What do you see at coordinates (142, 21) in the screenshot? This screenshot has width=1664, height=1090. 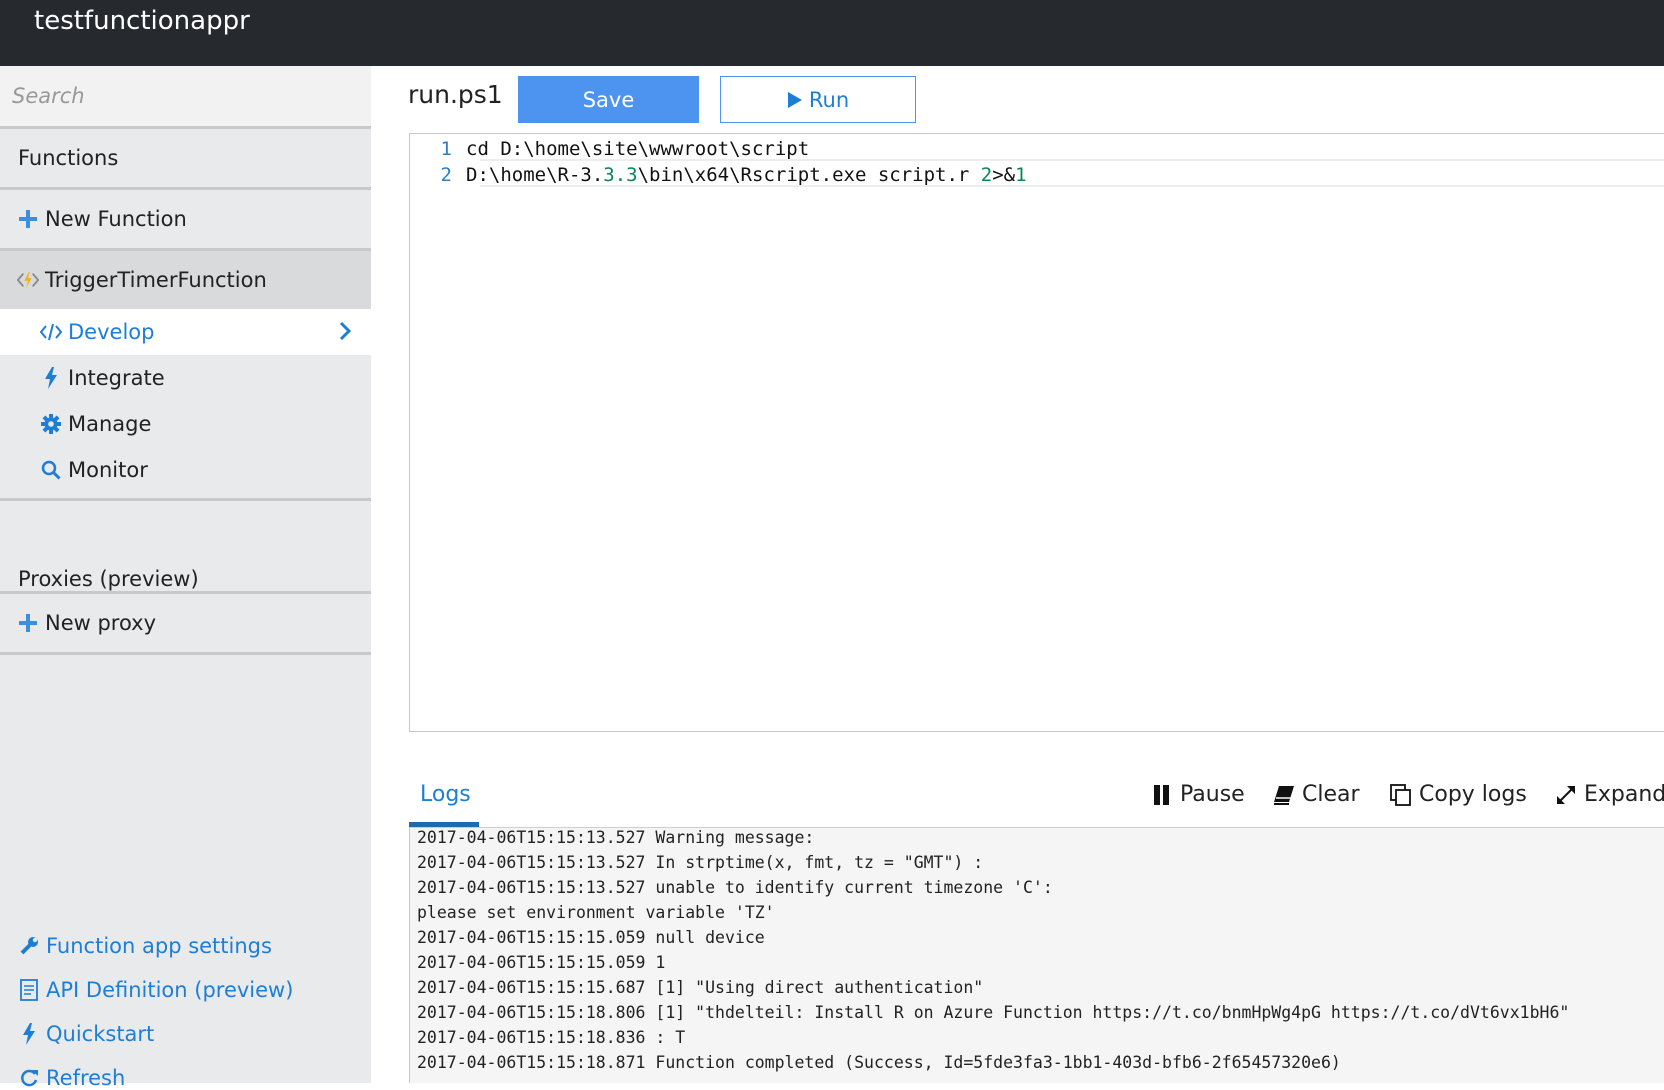 I see `app-title: testfunctionappr` at bounding box center [142, 21].